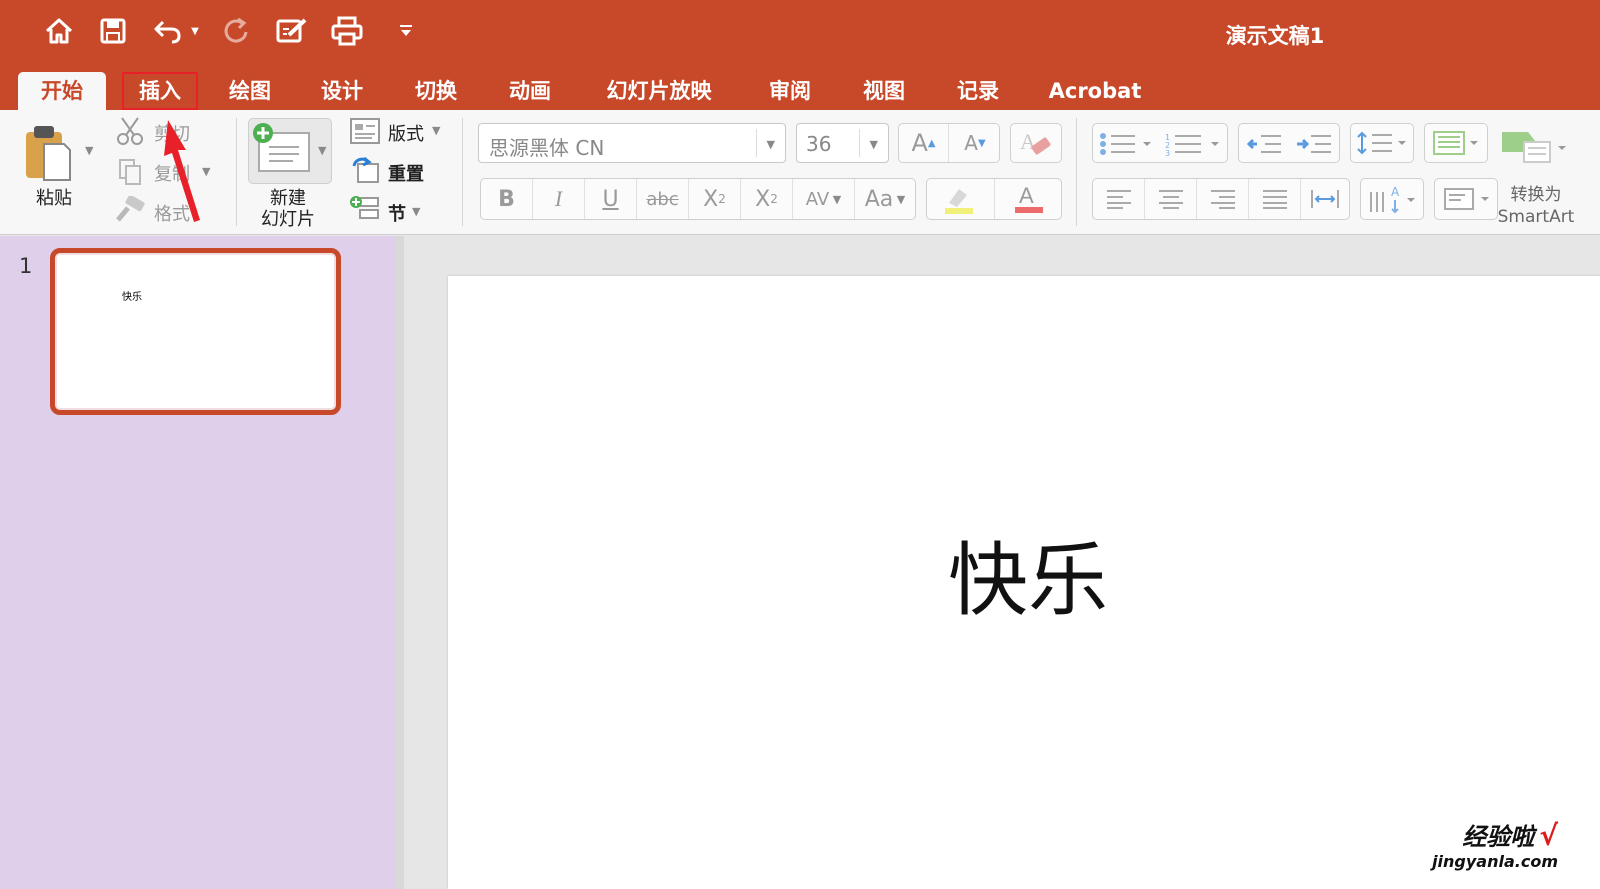 The image size is (1600, 889). I want to click on annotation-arrow-icon, so click(182, 171).